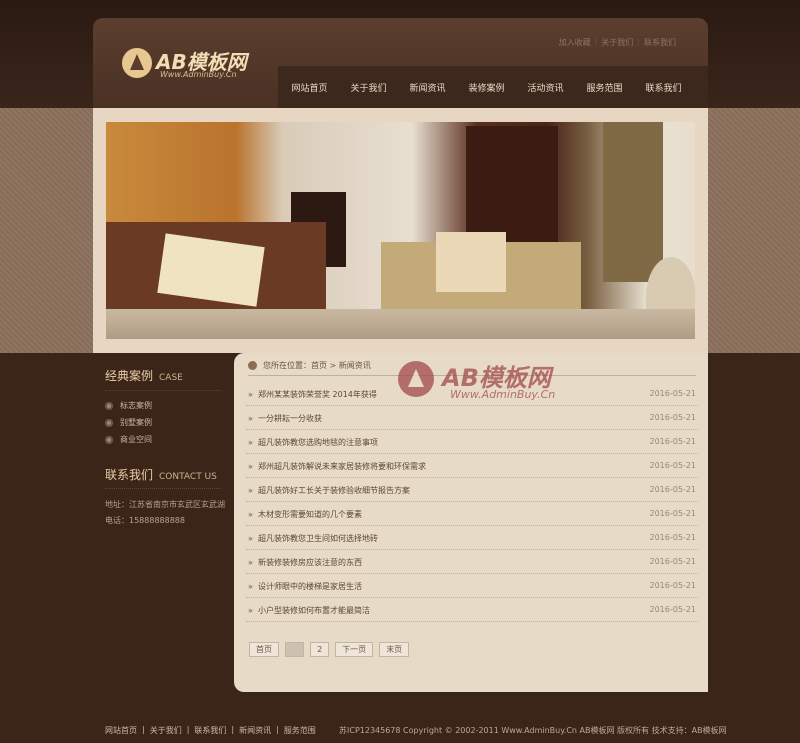 The image size is (800, 743). Describe the element at coordinates (136, 405) in the screenshot. I see `case-label: 标志案例` at that location.